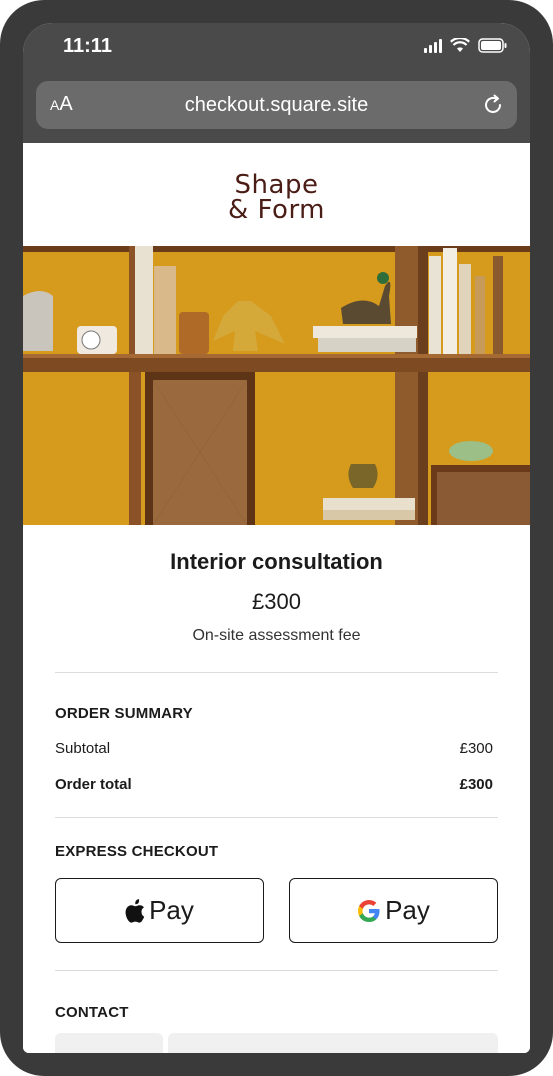 The image size is (553, 1076). I want to click on apple-logo-icon, so click(135, 910).